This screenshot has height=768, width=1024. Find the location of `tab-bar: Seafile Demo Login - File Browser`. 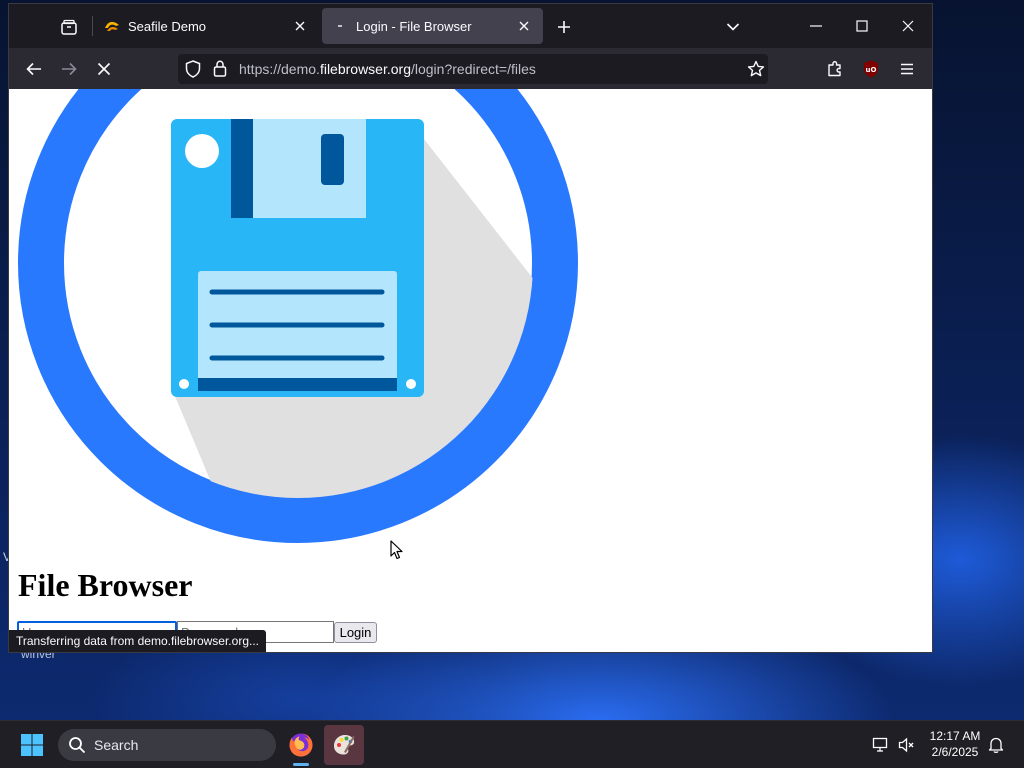

tab-bar: Seafile Demo Login - File Browser is located at coordinates (470, 26).